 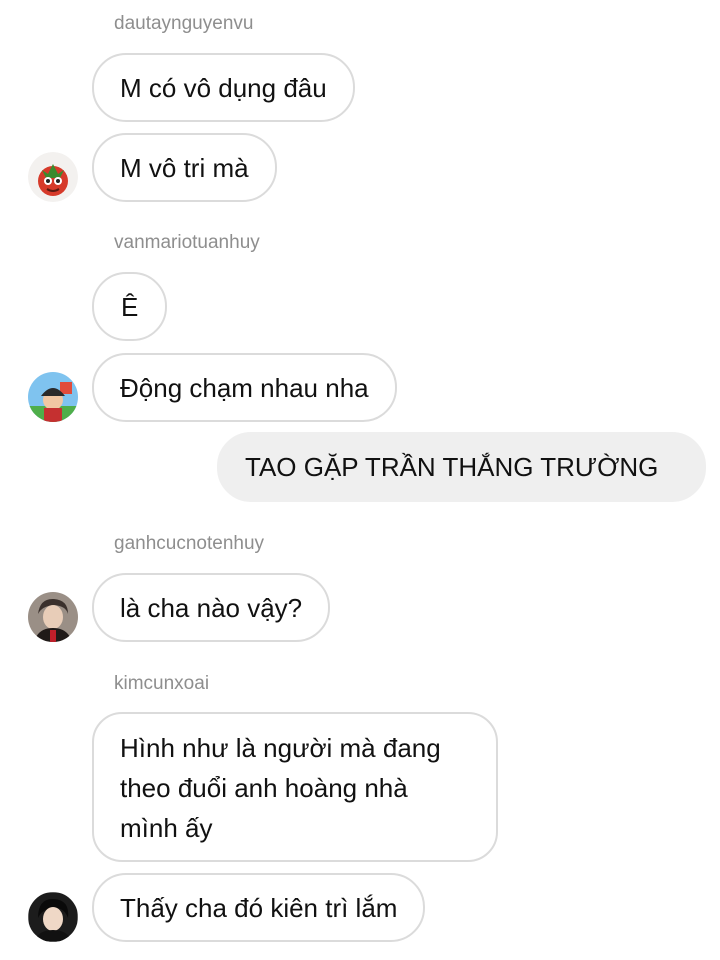 What do you see at coordinates (461, 467) in the screenshot?
I see `outgoing-message-bubble: TAO GẶP TRẦN THẮNG TRƯỜNG` at bounding box center [461, 467].